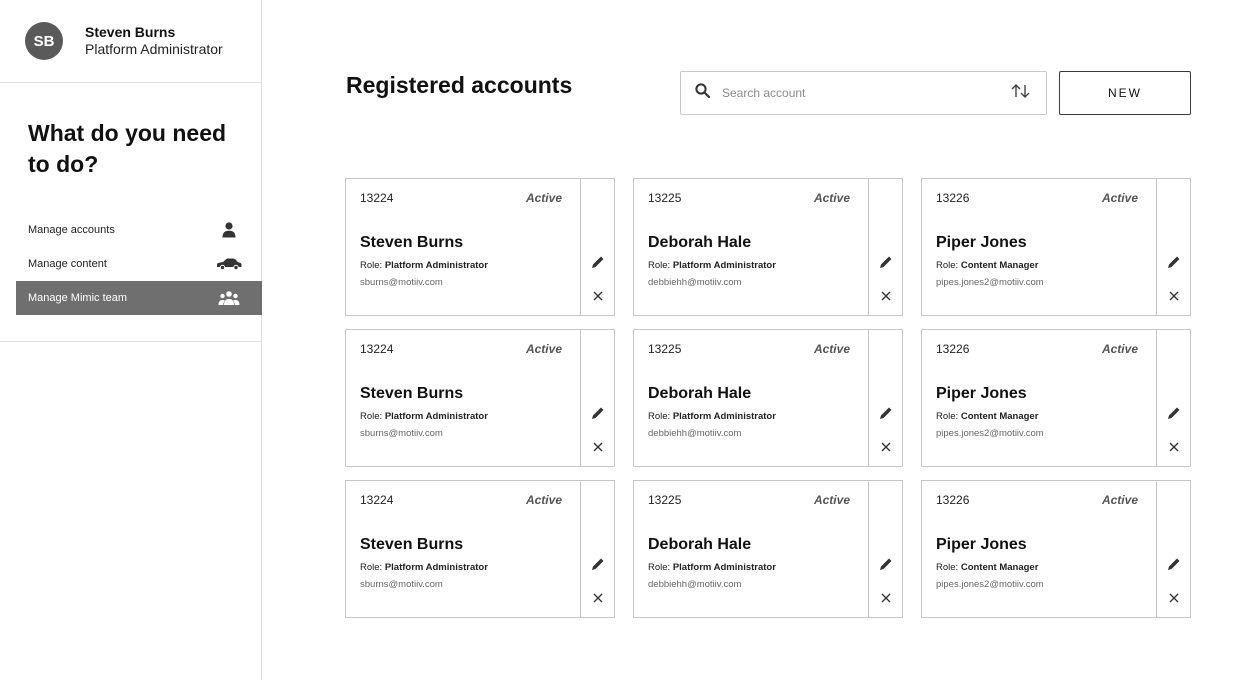 Image resolution: width=1248 pixels, height=680 pixels. Describe the element at coordinates (1021, 93) in the screenshot. I see `sort-icon` at that location.